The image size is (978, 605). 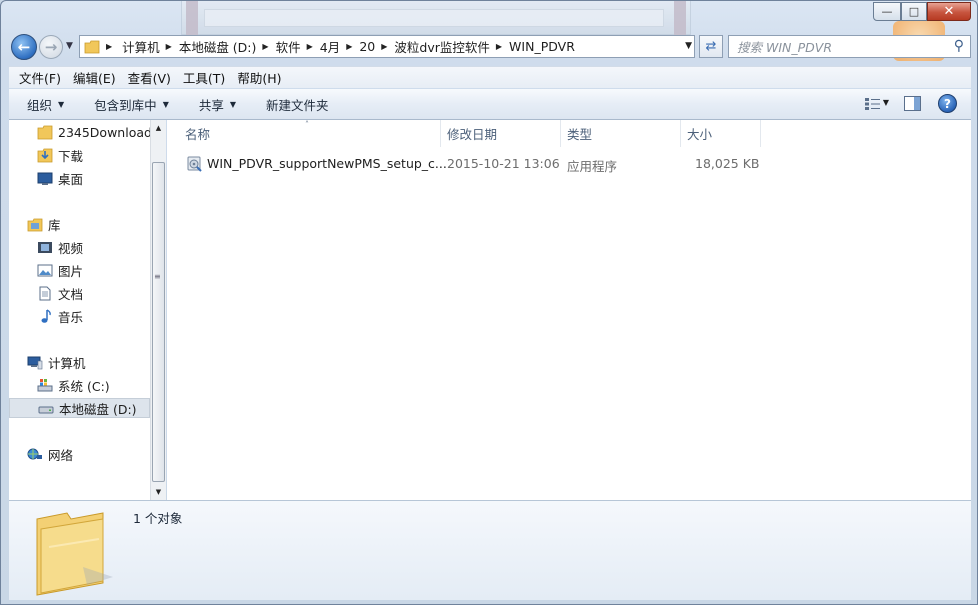 What do you see at coordinates (44, 224) in the screenshot?
I see `nav-item-libraries: 库` at bounding box center [44, 224].